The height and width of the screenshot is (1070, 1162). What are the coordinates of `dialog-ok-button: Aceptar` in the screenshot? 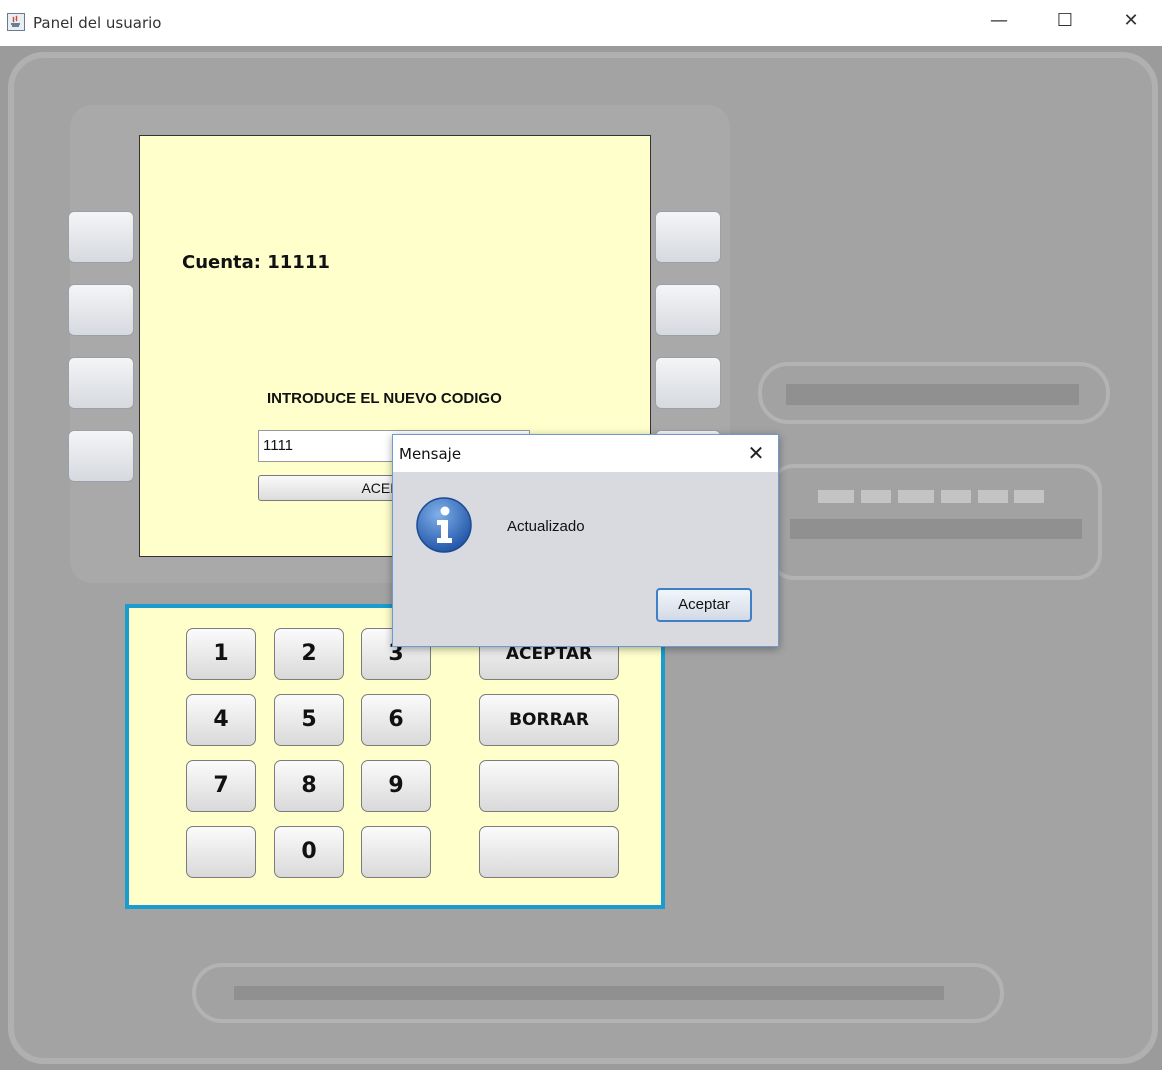 It's located at (704, 605).